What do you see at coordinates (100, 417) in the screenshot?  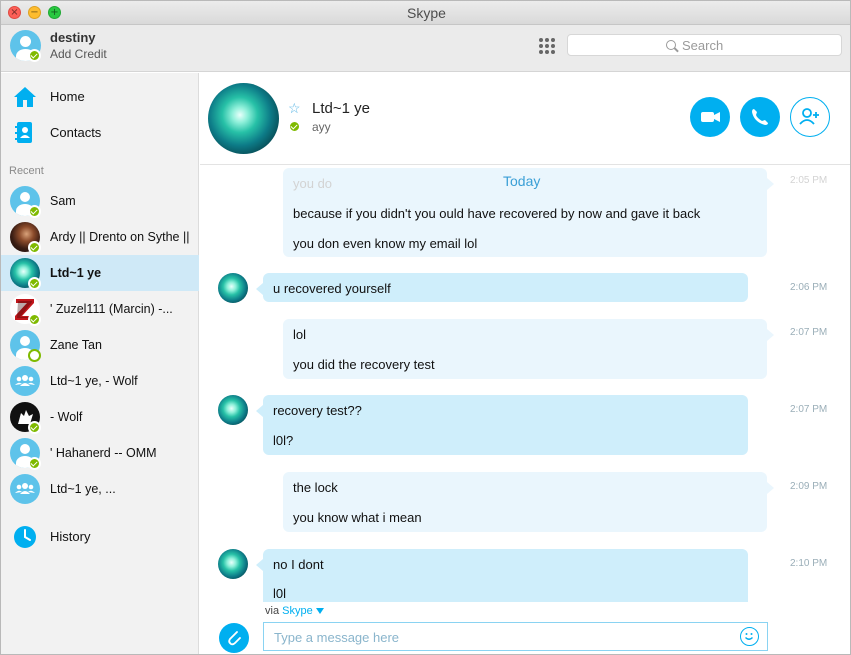 I see `contact-item: - Wolf` at bounding box center [100, 417].